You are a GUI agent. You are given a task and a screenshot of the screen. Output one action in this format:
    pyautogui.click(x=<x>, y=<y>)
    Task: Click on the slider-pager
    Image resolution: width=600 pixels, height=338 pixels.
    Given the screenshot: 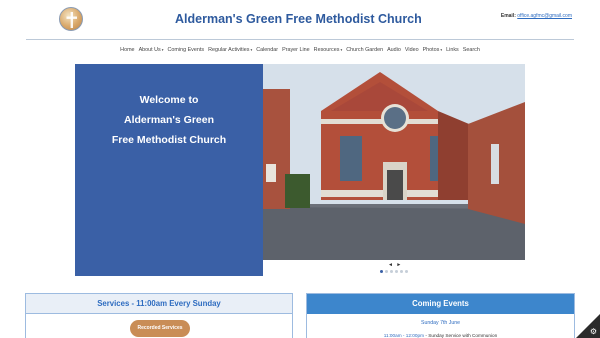 What is the action you would take?
    pyautogui.click(x=394, y=271)
    